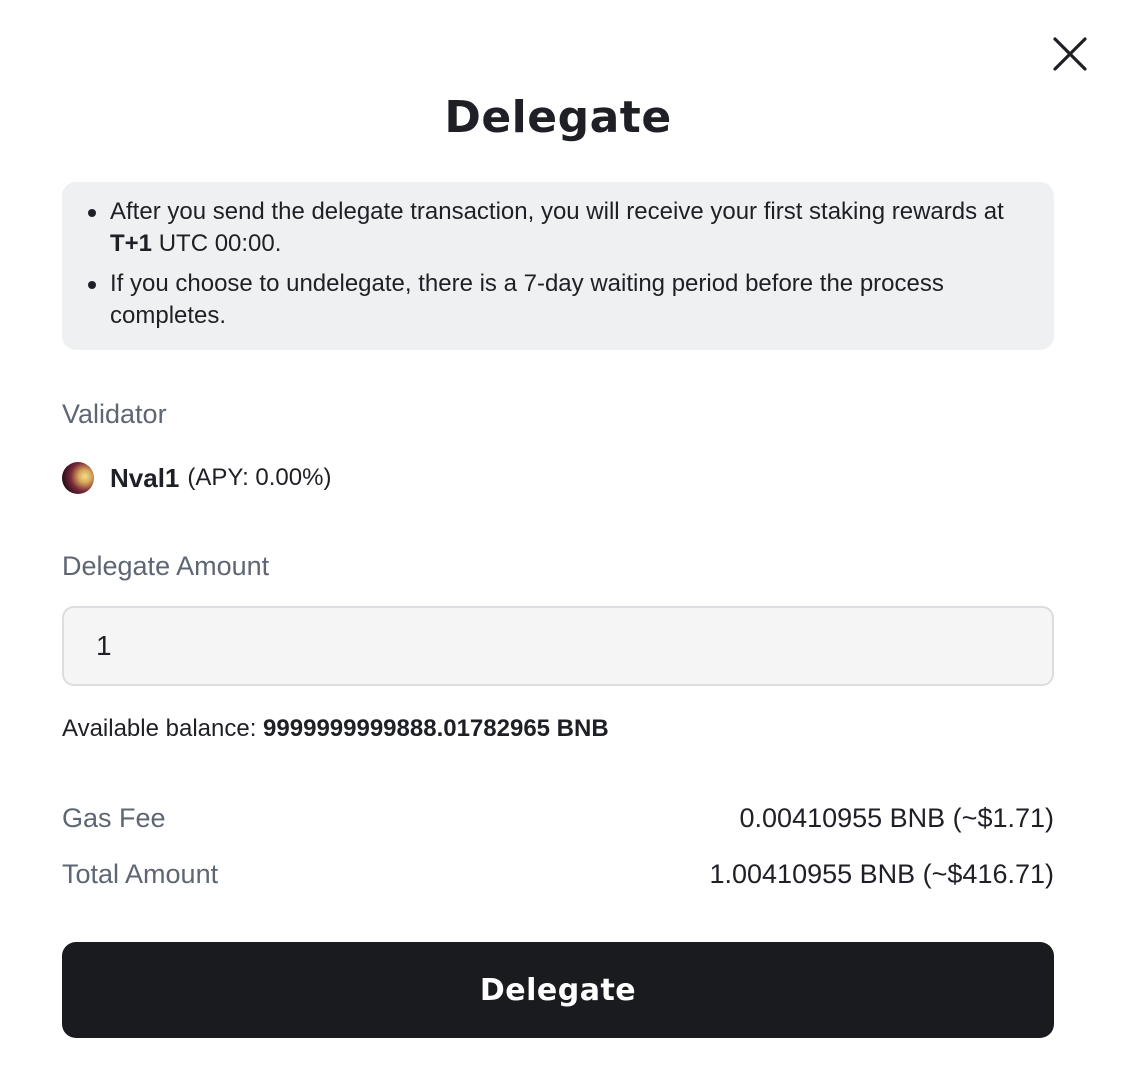  What do you see at coordinates (217, 243) in the screenshot?
I see `notice-item-rewards-suffix: UTC 00:00.` at bounding box center [217, 243].